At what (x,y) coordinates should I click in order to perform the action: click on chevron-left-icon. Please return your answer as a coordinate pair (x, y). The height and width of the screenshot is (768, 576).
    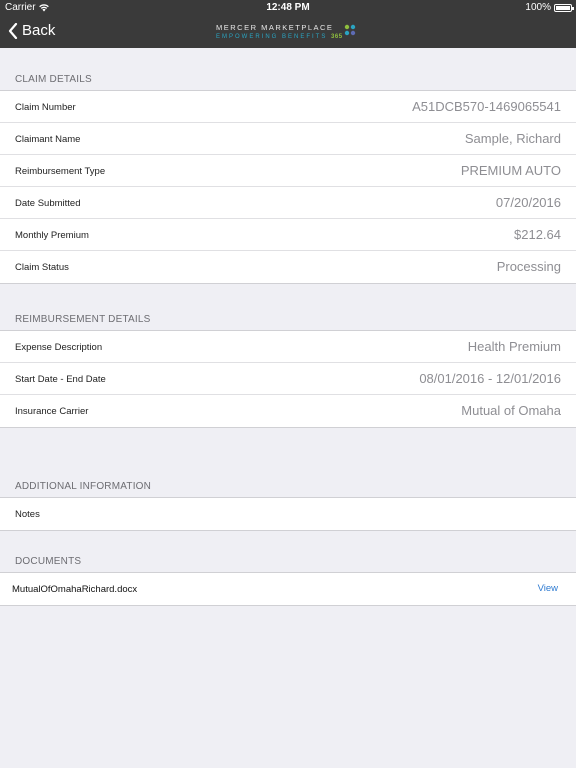
    Looking at the image, I should click on (13, 30).